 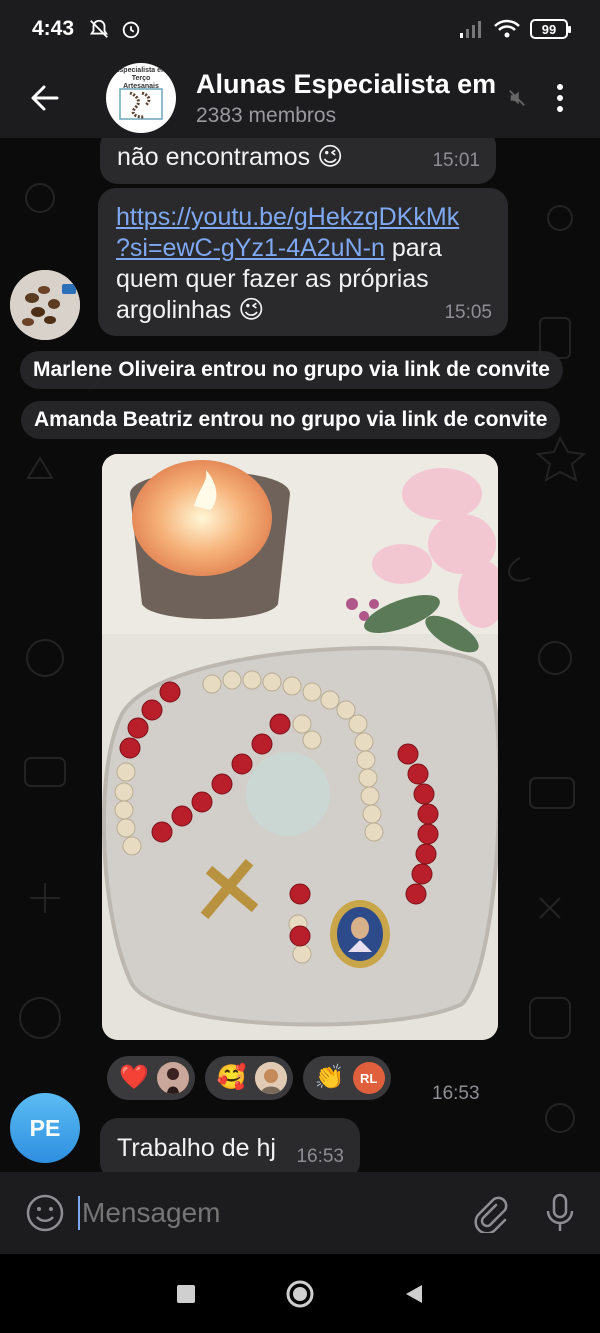 I want to click on reactions-row: ❤️ 🥰 👏 RL, so click(x=249, y=1078).